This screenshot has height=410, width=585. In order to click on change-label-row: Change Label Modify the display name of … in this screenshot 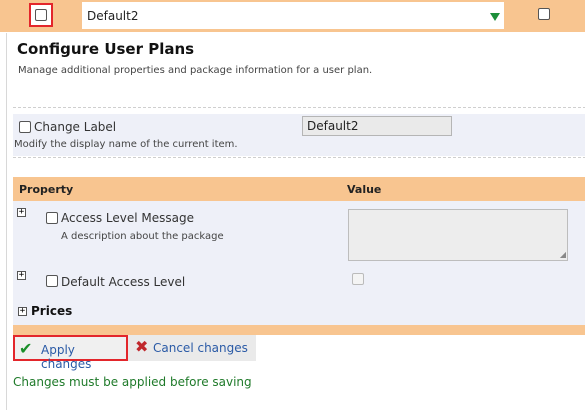, I will do `click(299, 135)`.